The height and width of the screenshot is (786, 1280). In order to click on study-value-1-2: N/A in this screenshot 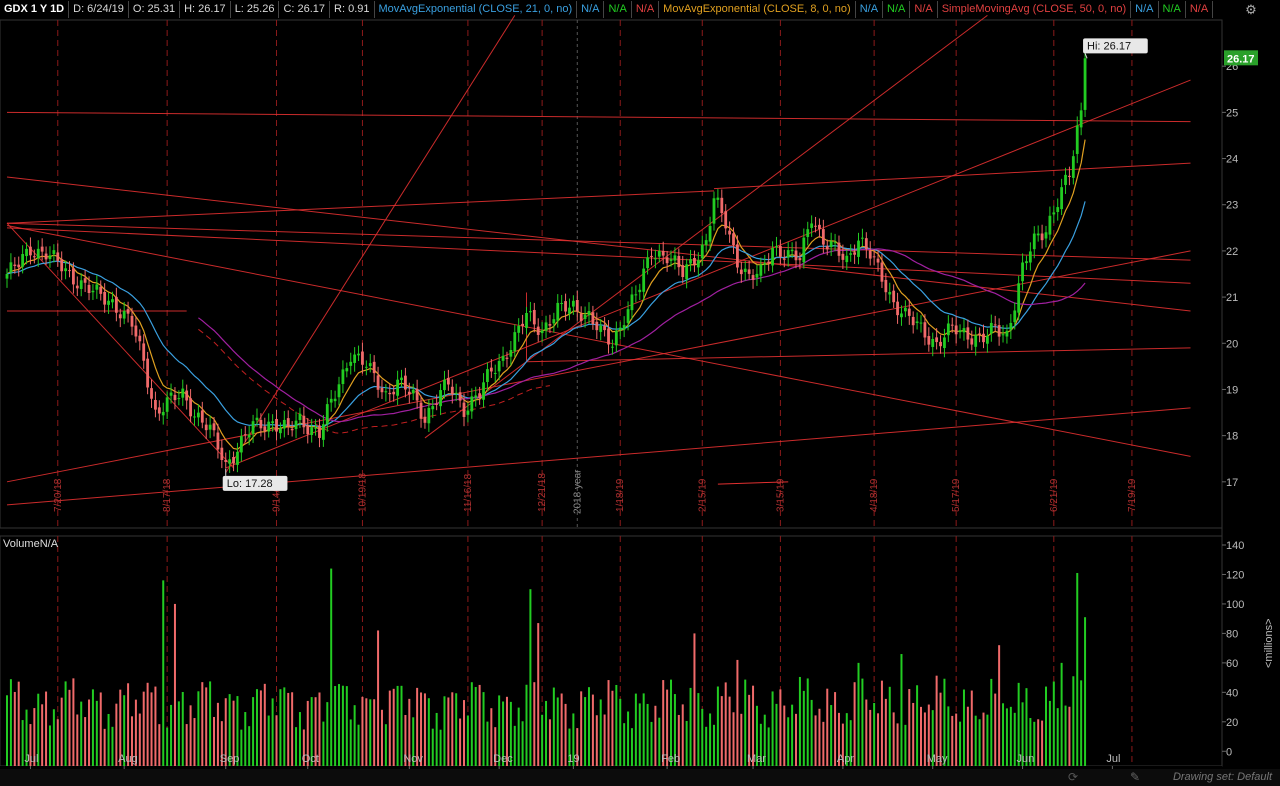, I will do `click(924, 9)`.